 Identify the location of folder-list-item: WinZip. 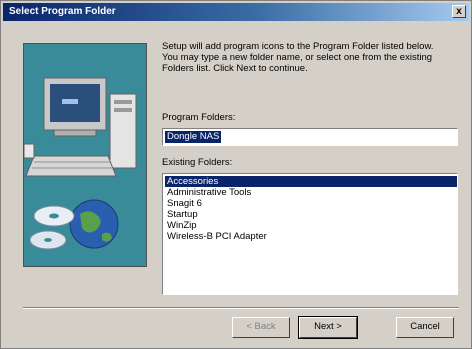
(311, 225).